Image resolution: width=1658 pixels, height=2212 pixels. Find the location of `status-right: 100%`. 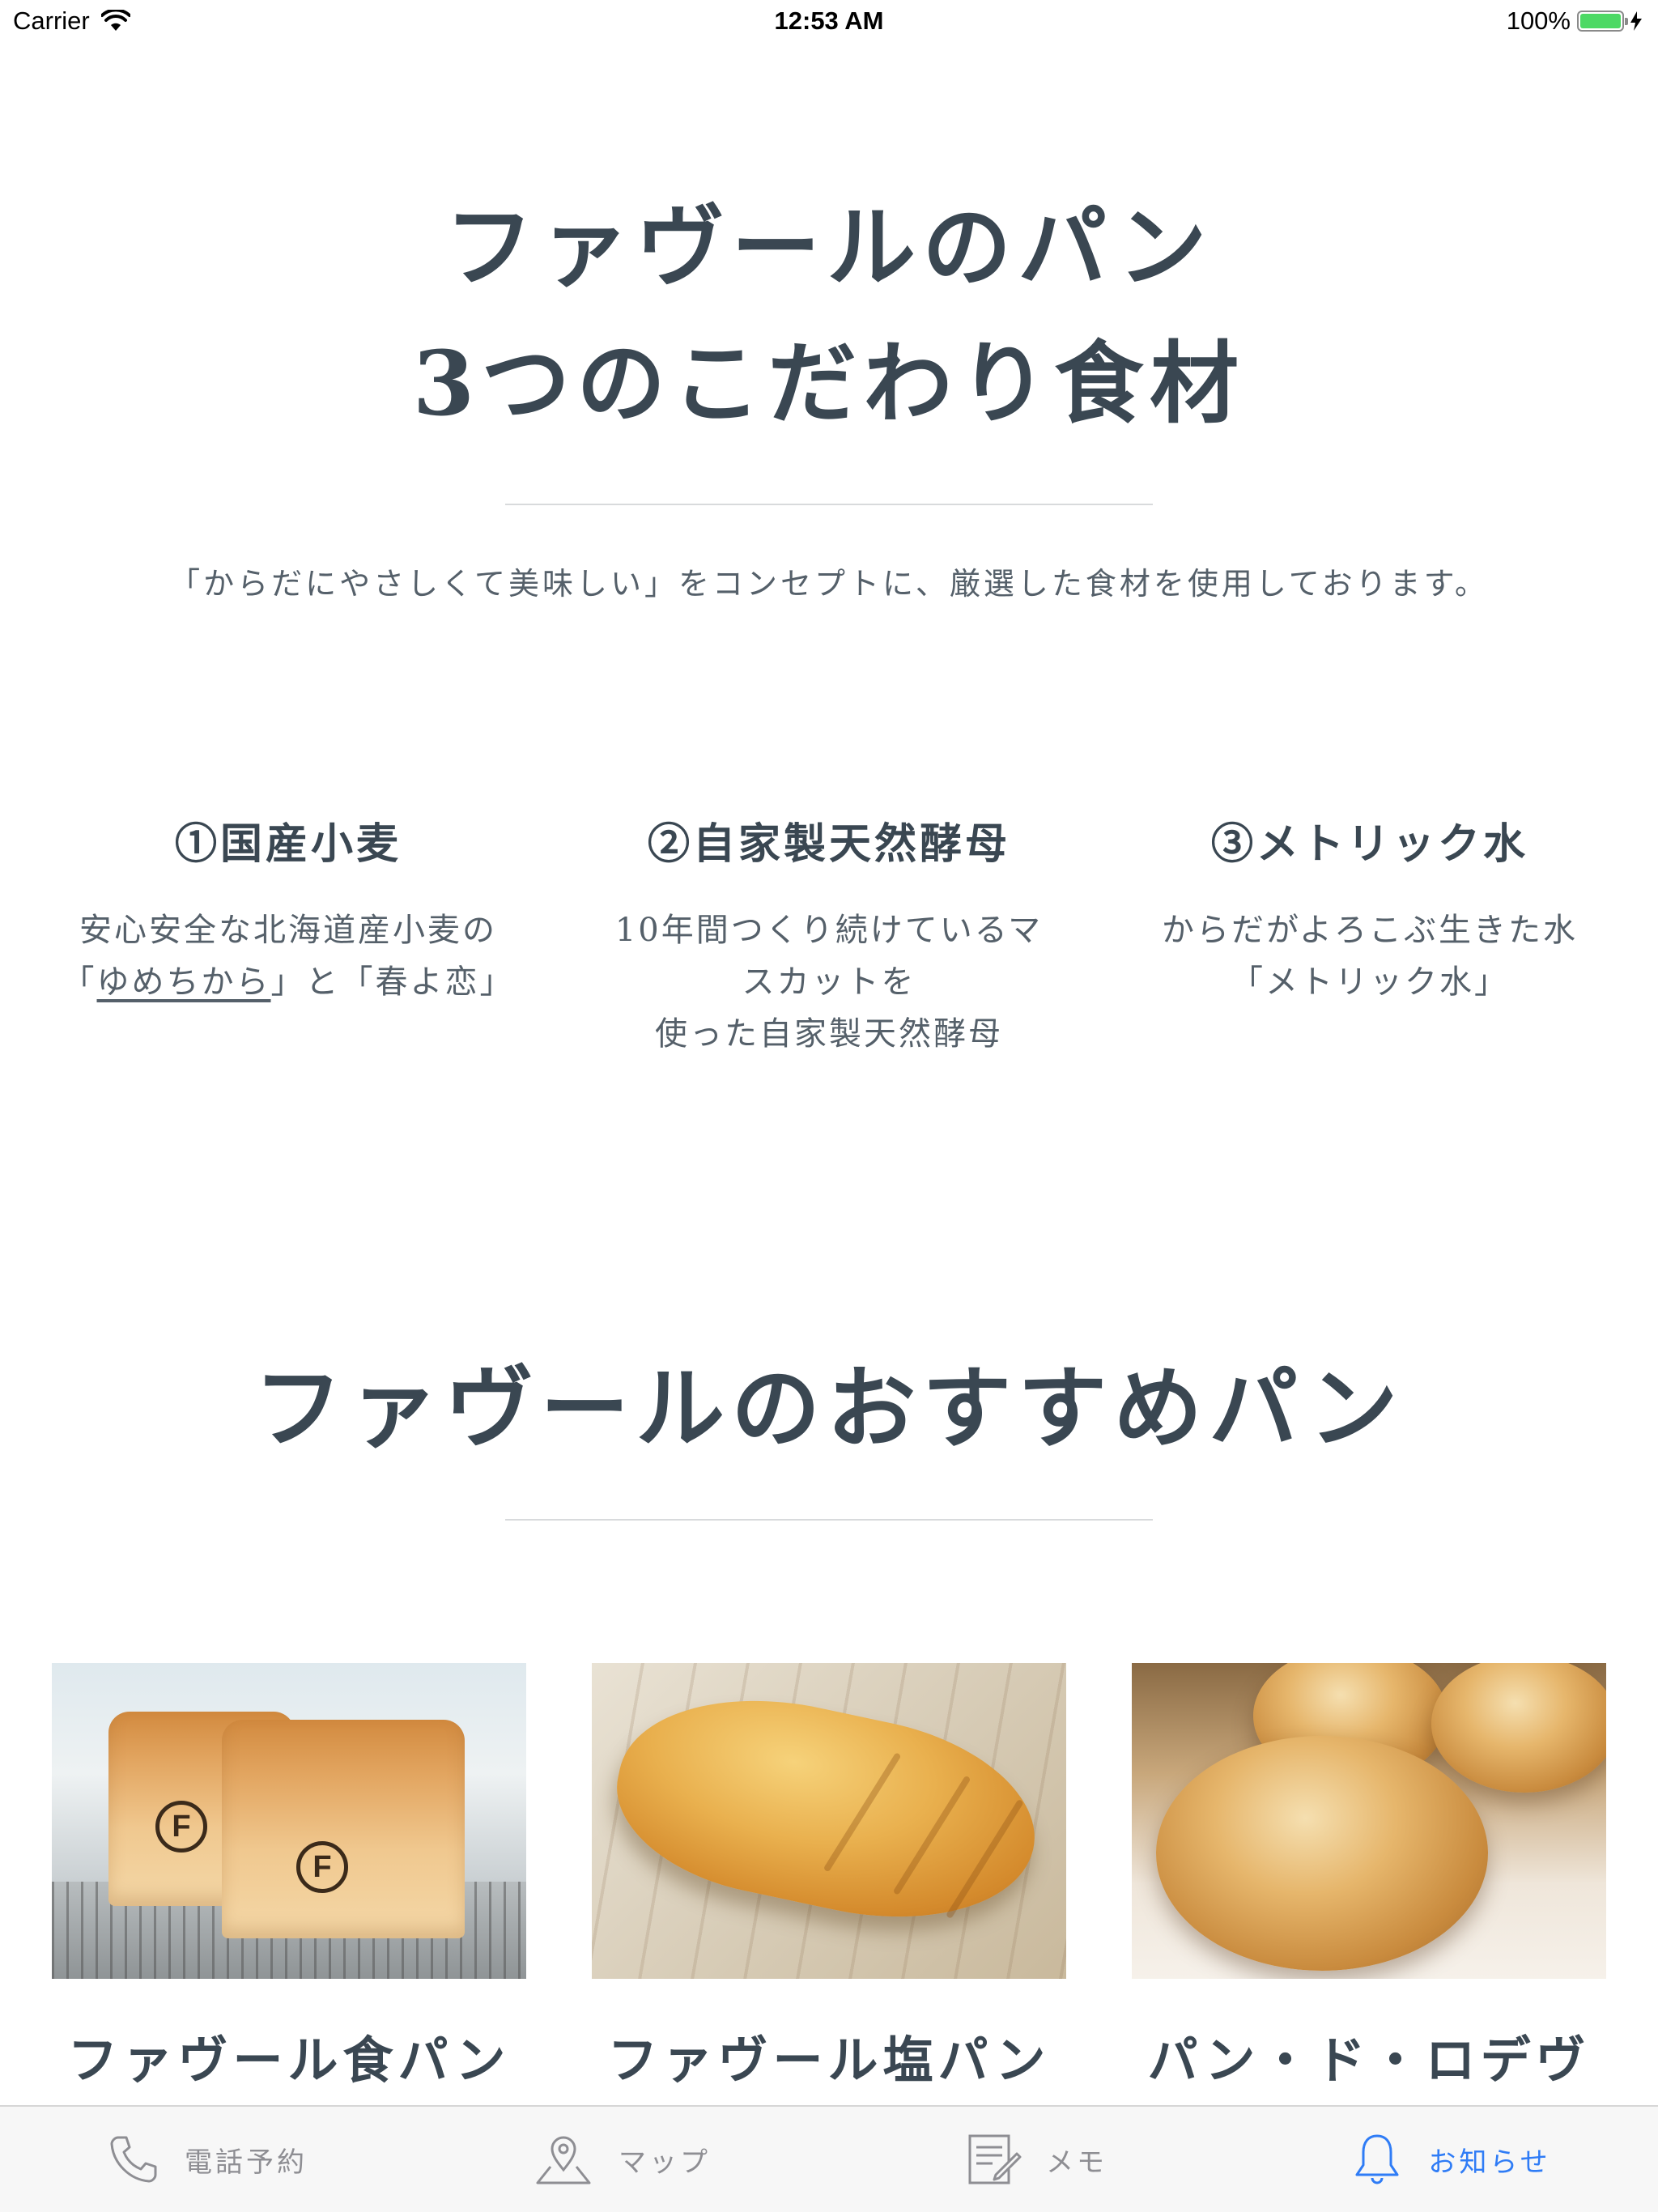

status-right: 100% is located at coordinates (1574, 21).